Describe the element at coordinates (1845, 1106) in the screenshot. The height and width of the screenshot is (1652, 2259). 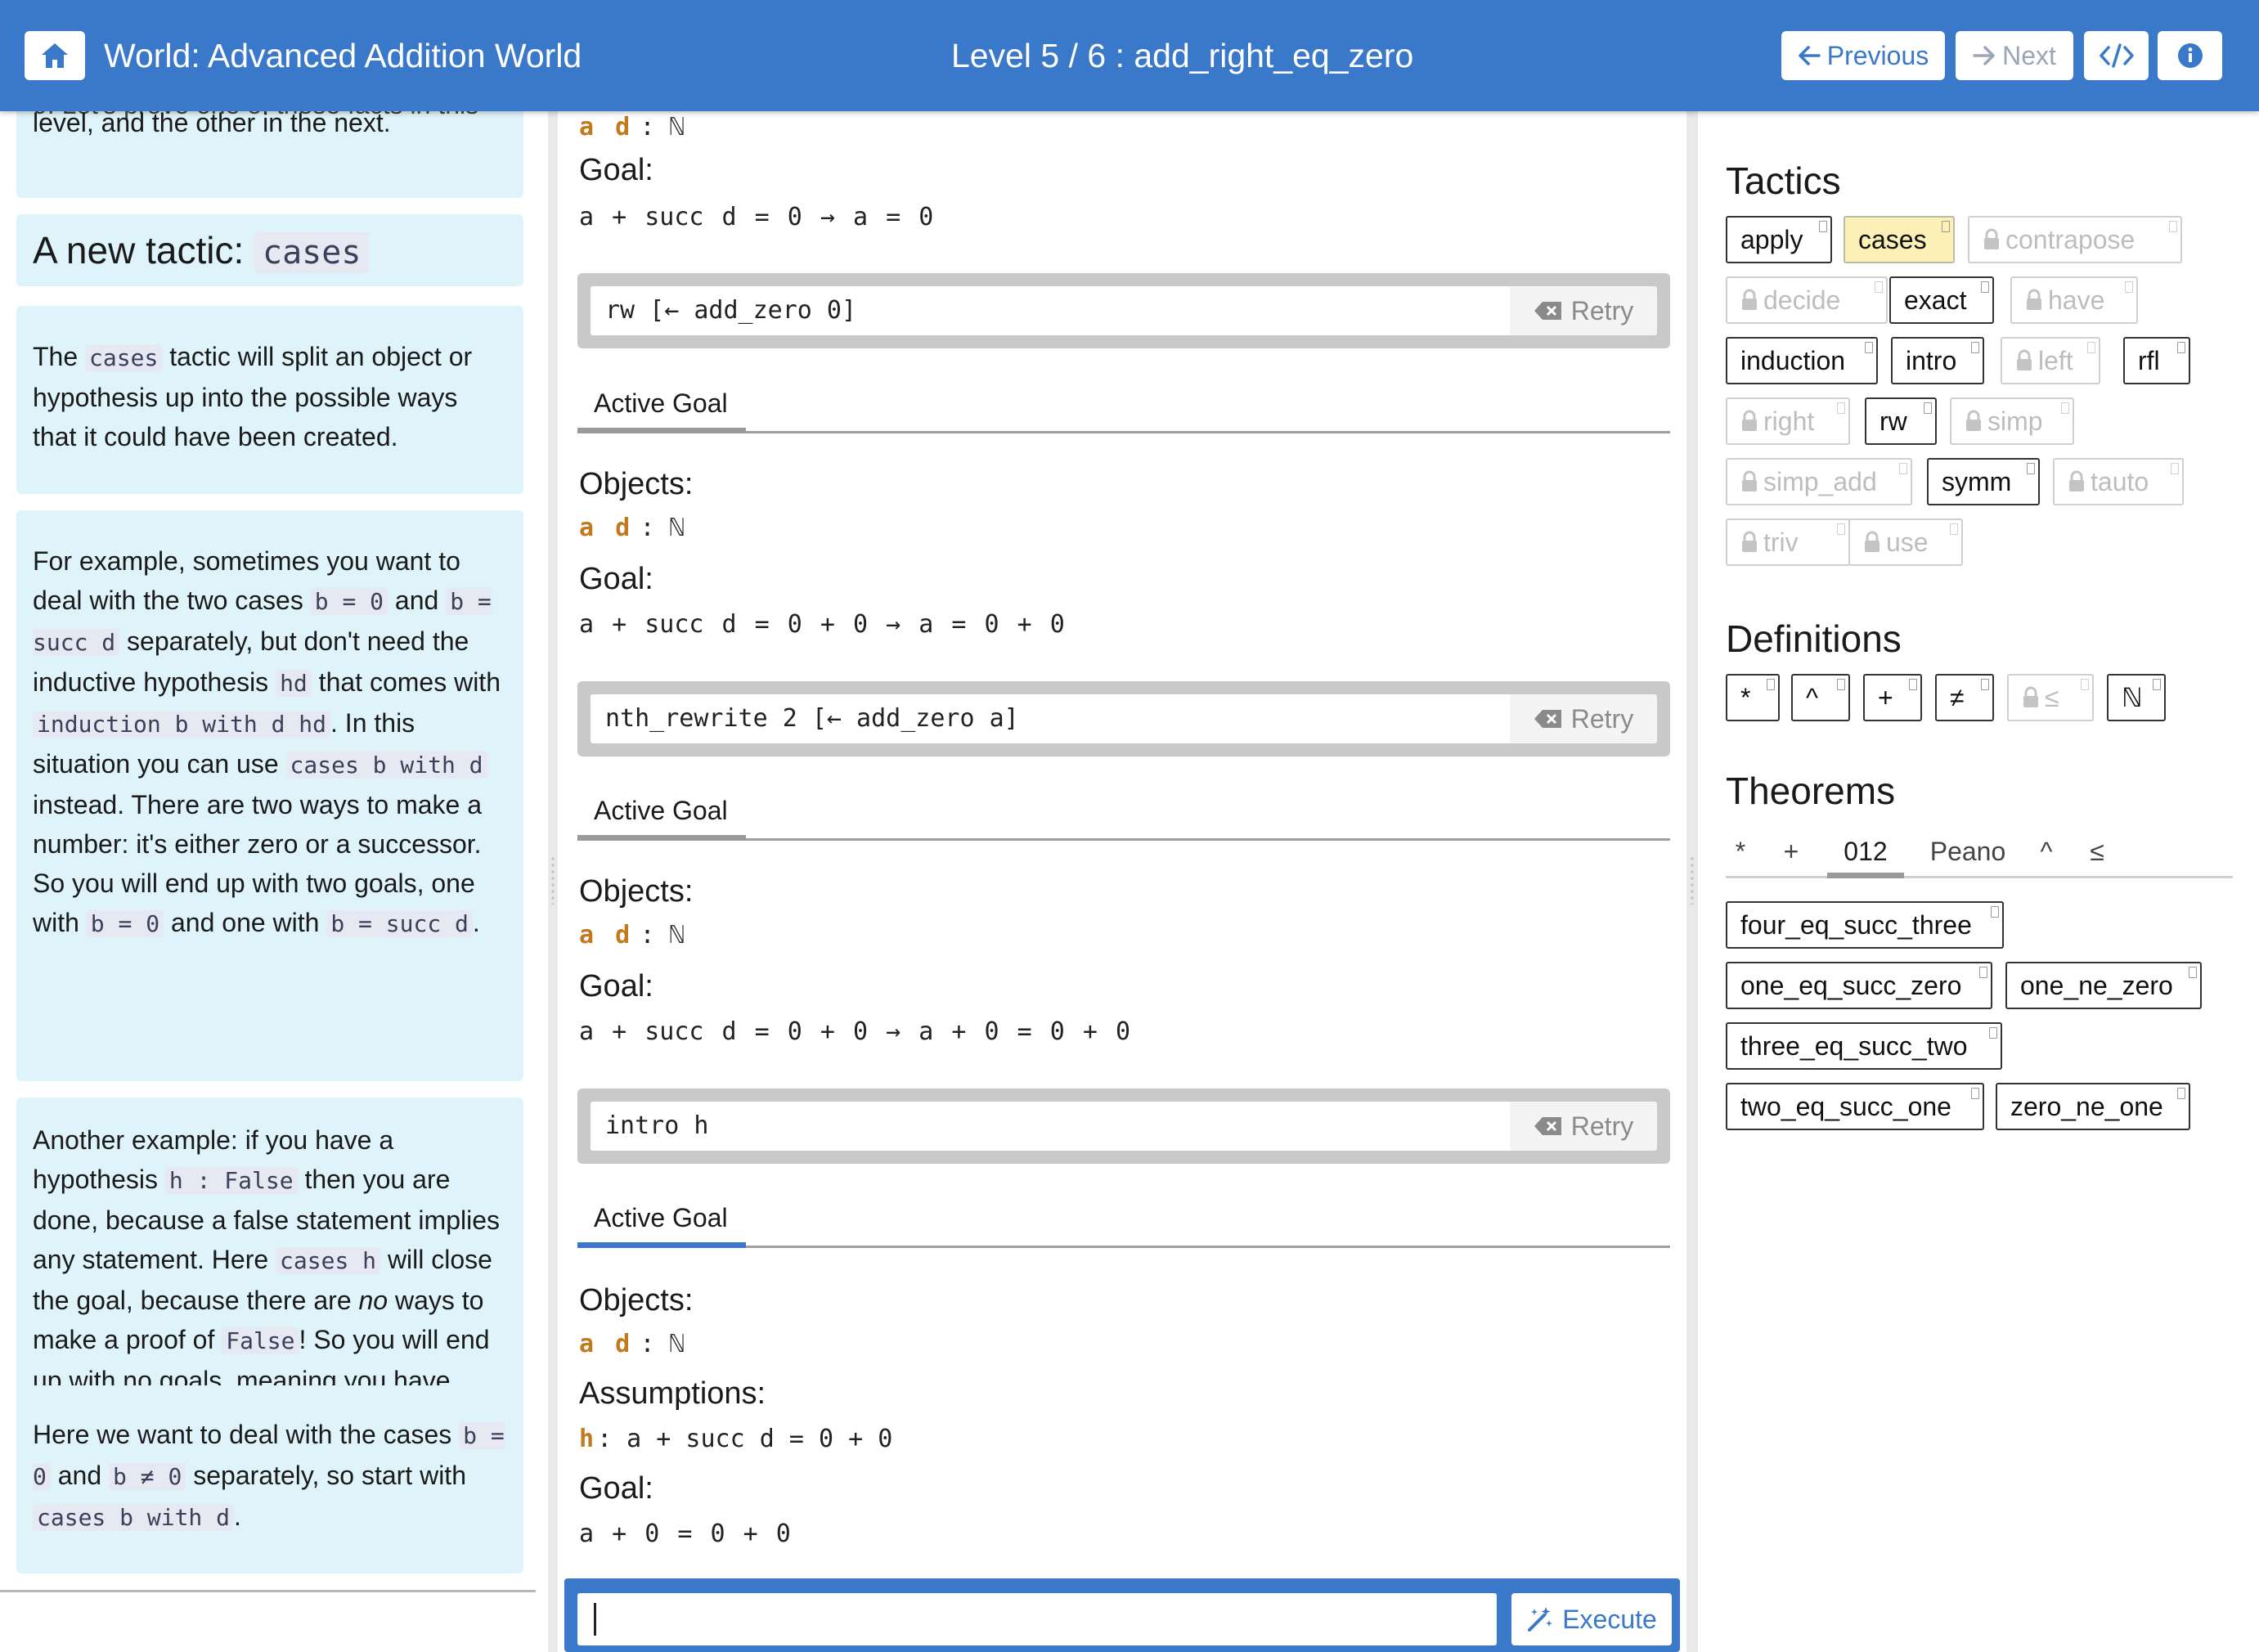
I see `chip-label: two_eq_succ_one` at that location.